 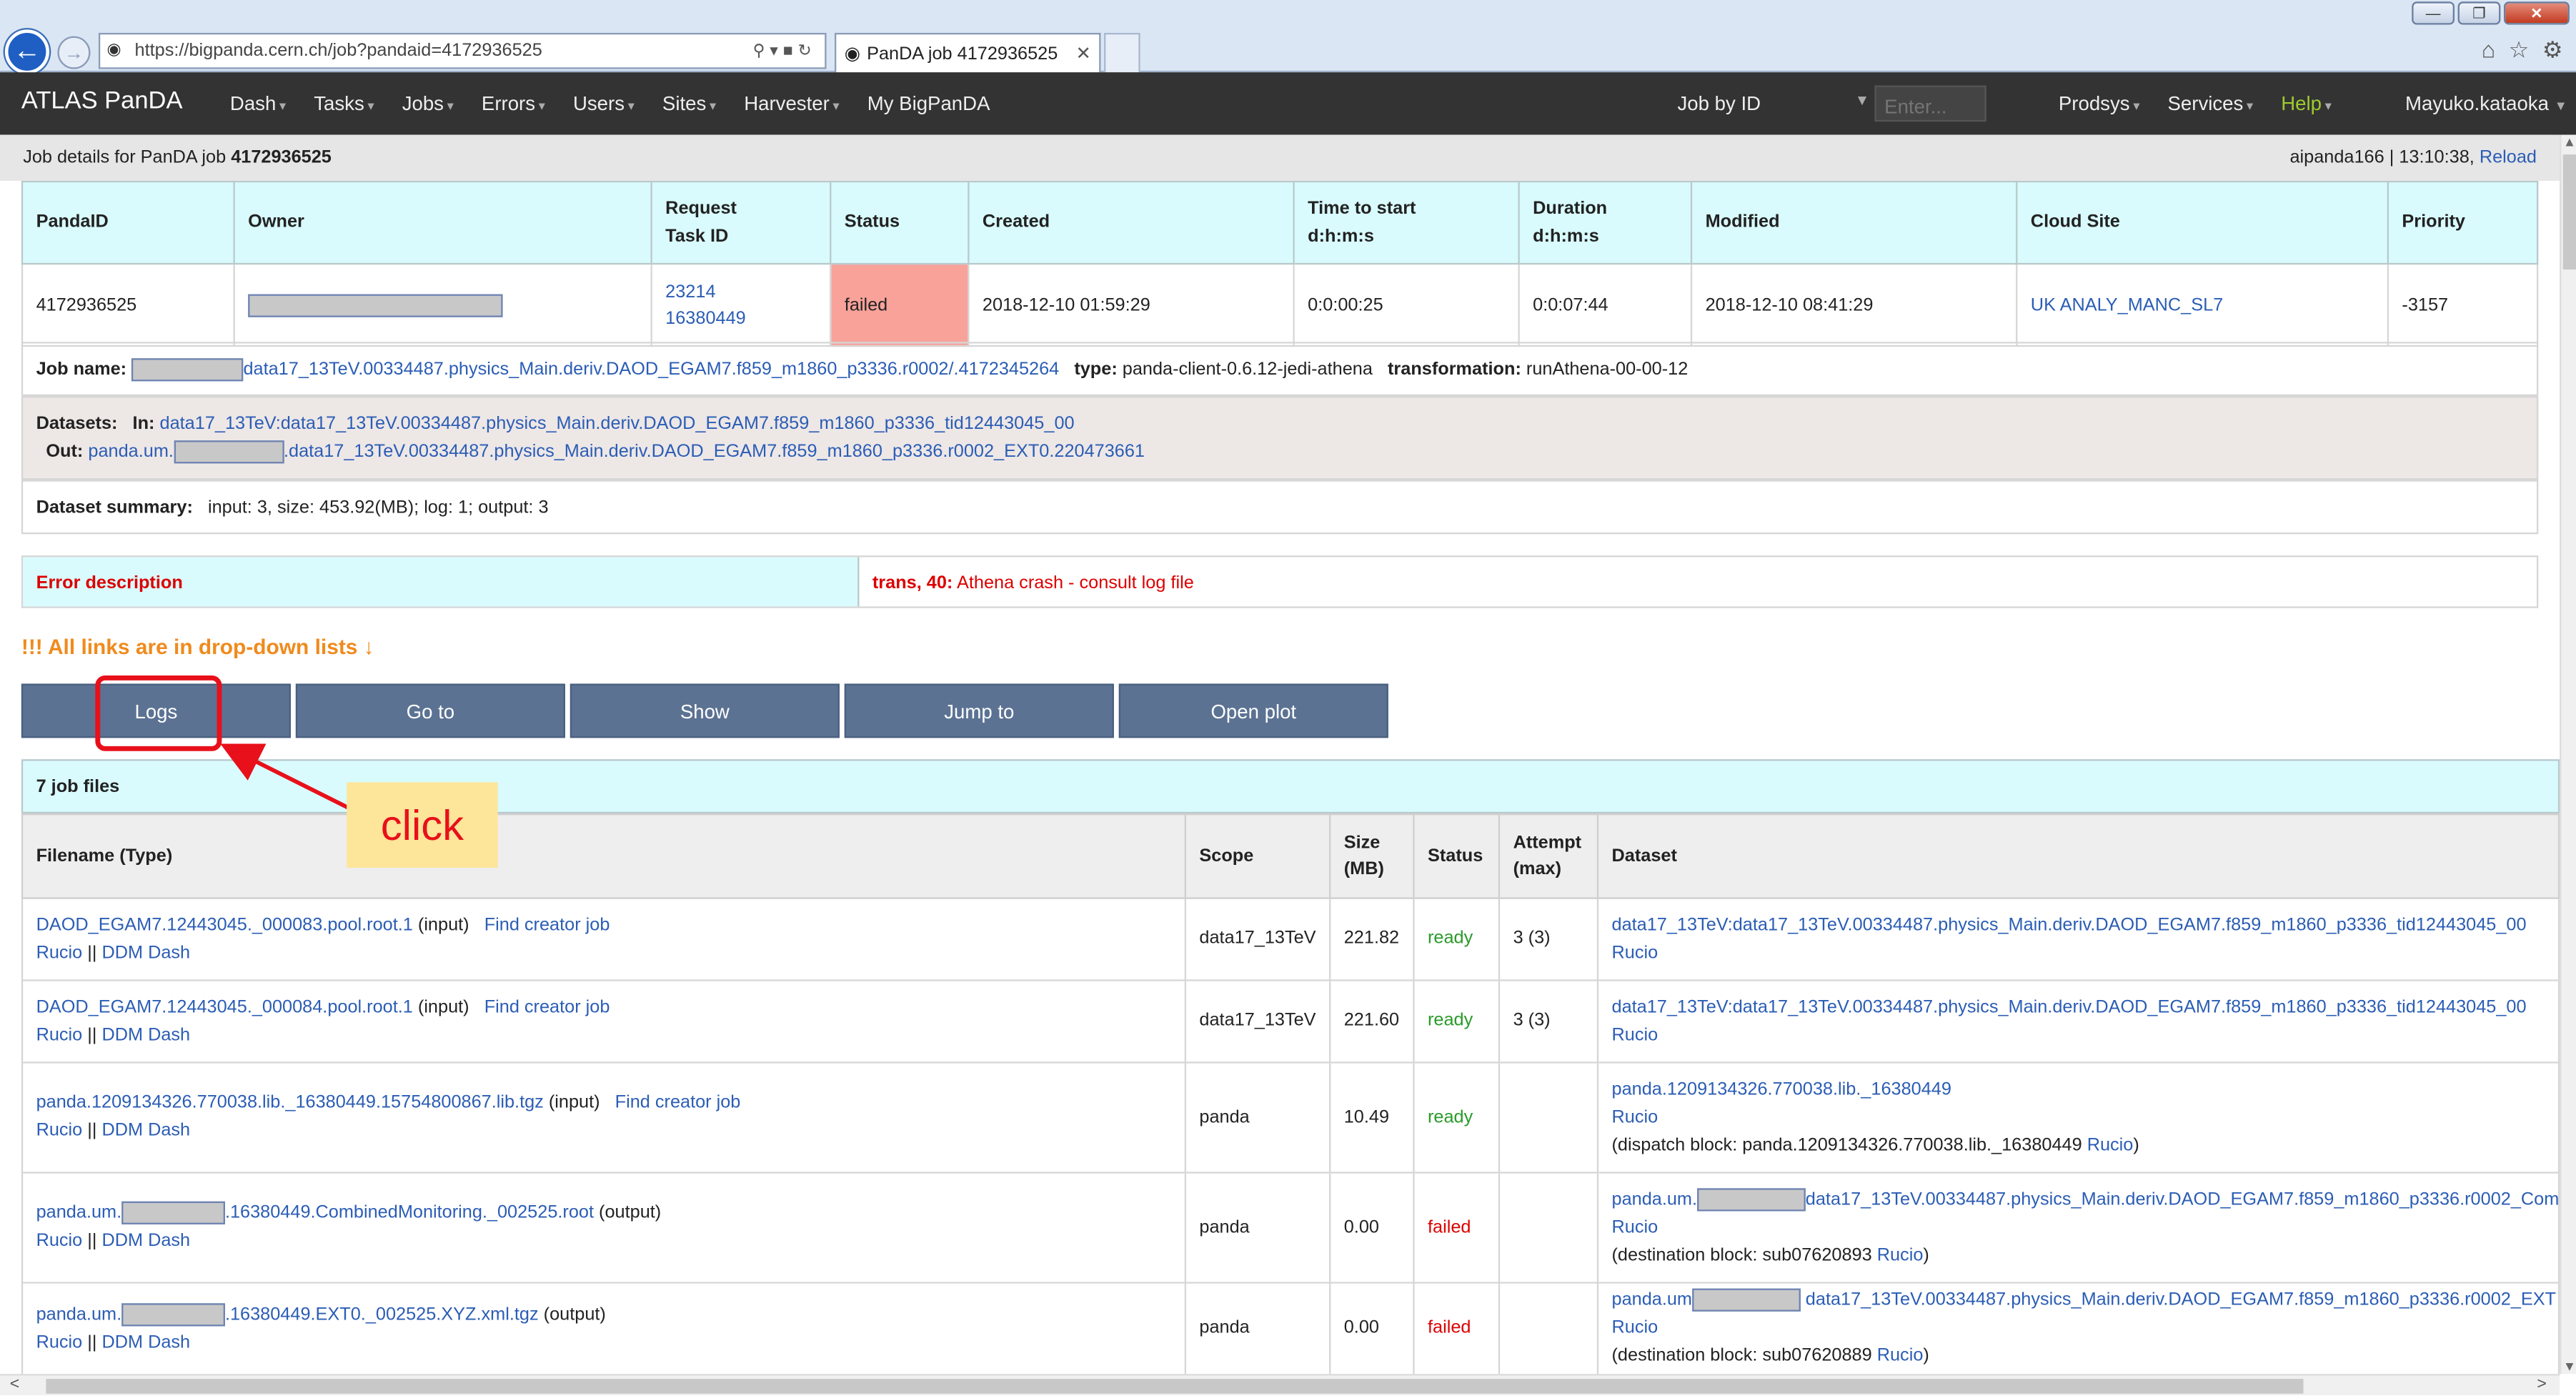 What do you see at coordinates (1082, 53) in the screenshot?
I see `tab-close-icon: ✕` at bounding box center [1082, 53].